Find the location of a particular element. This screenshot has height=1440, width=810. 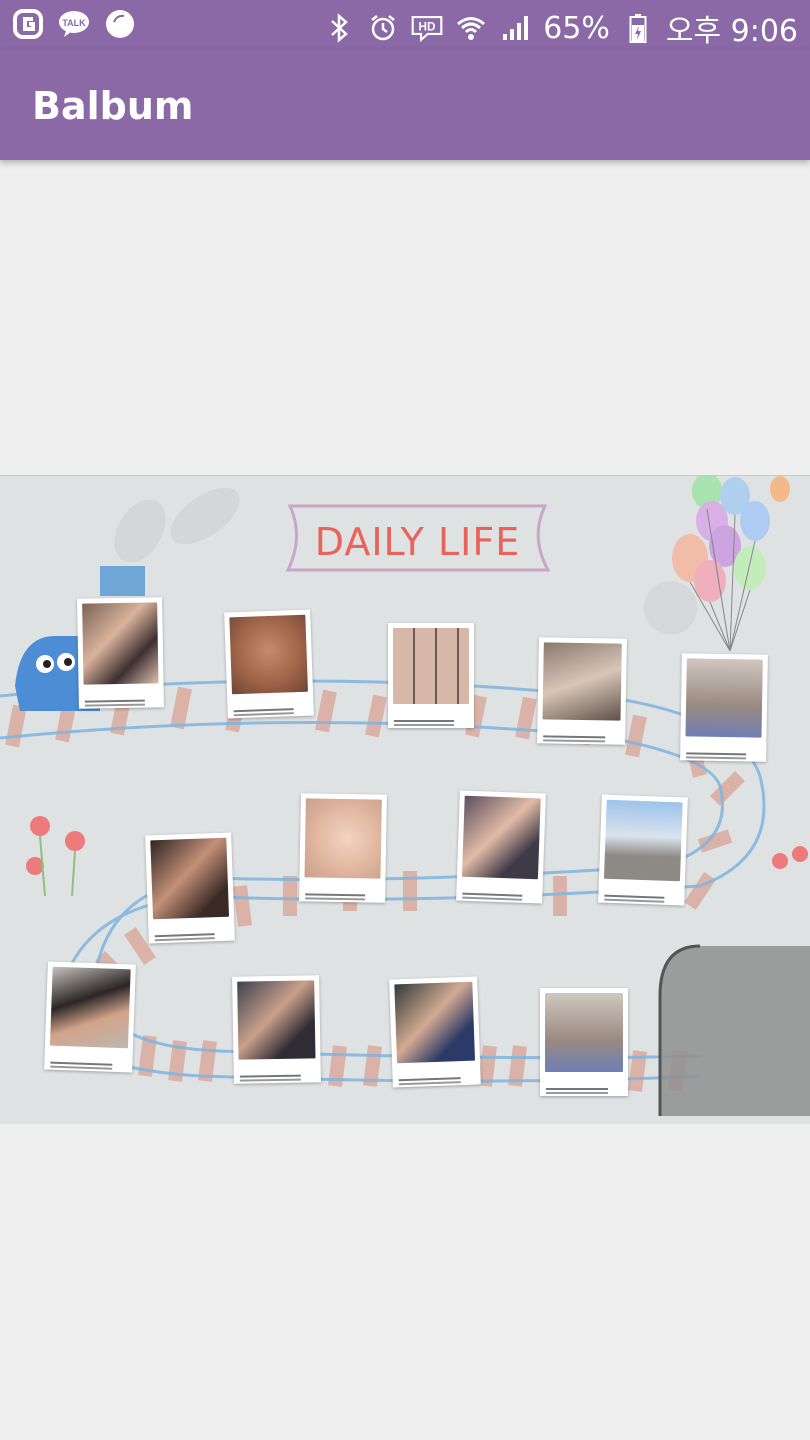

photo-girls-blue-dress is located at coordinates (724, 707).